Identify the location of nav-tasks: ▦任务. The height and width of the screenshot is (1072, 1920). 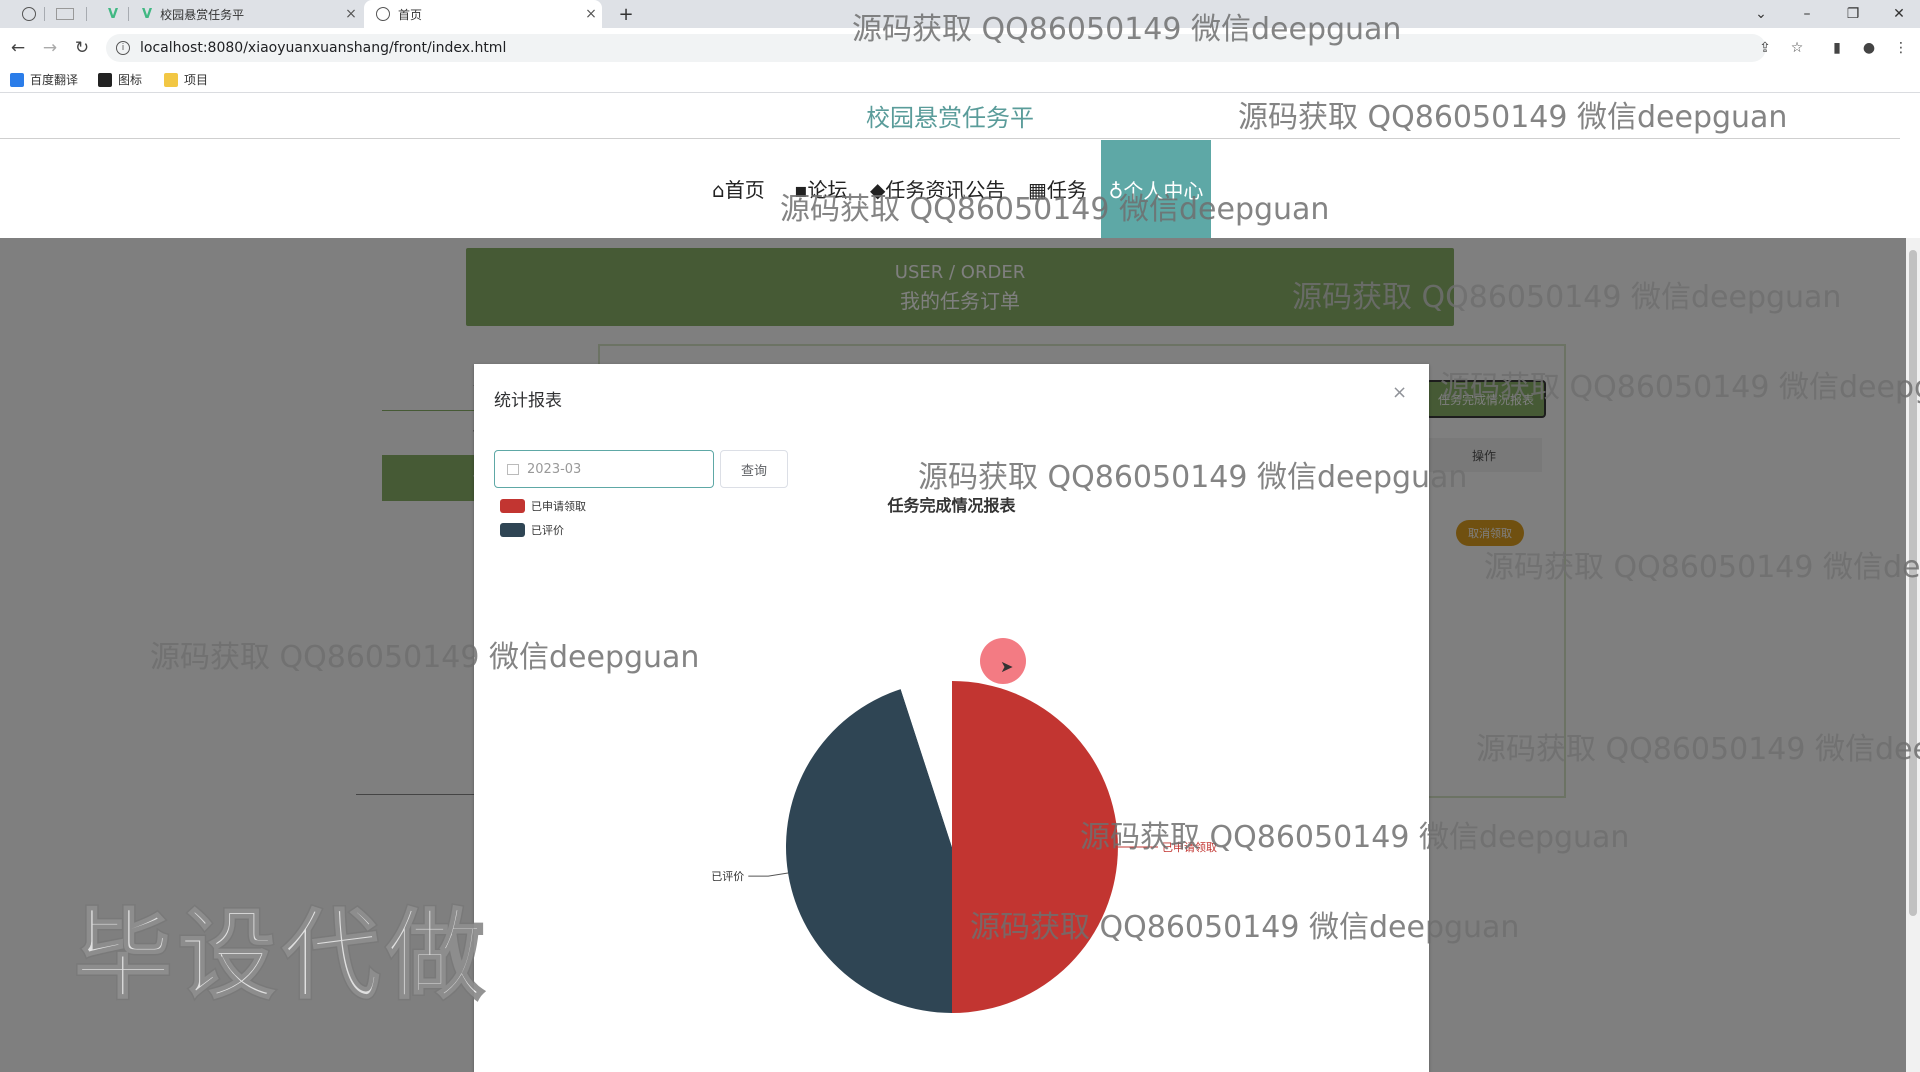
(1057, 188).